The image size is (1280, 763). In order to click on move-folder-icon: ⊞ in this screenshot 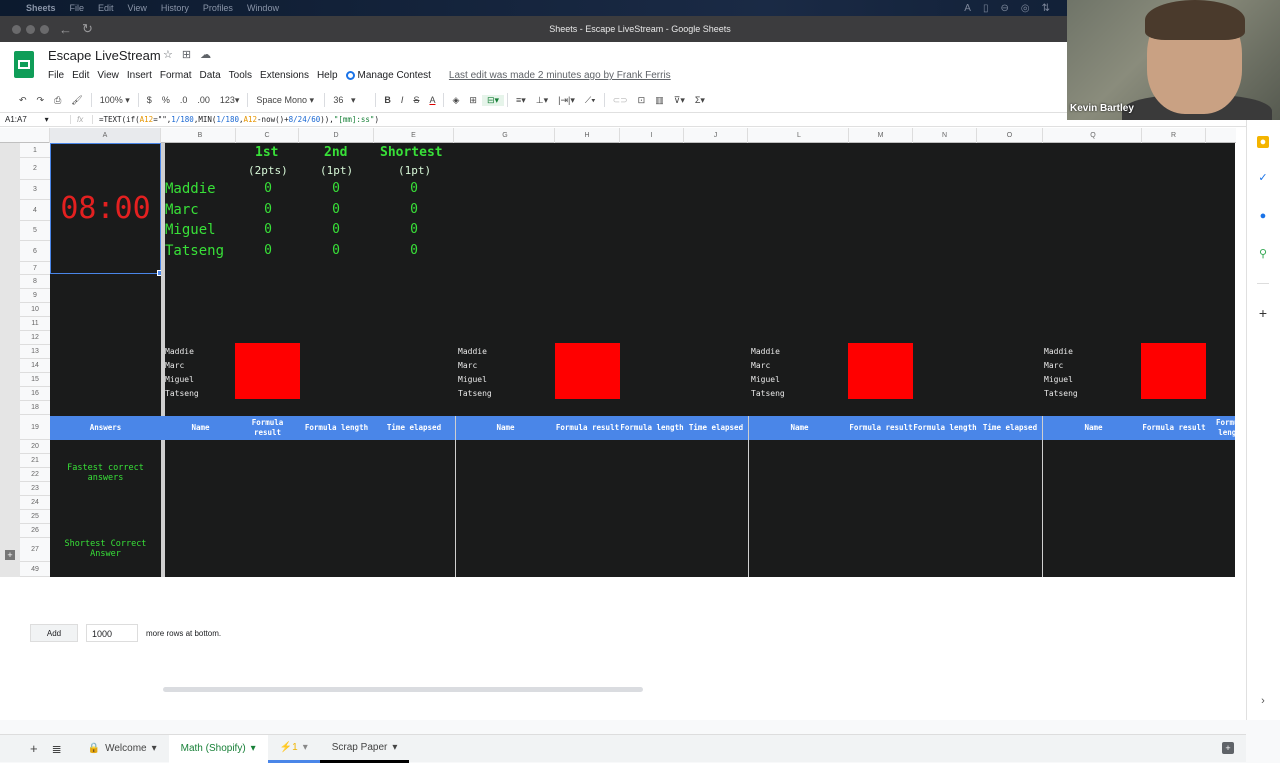, I will do `click(186, 54)`.